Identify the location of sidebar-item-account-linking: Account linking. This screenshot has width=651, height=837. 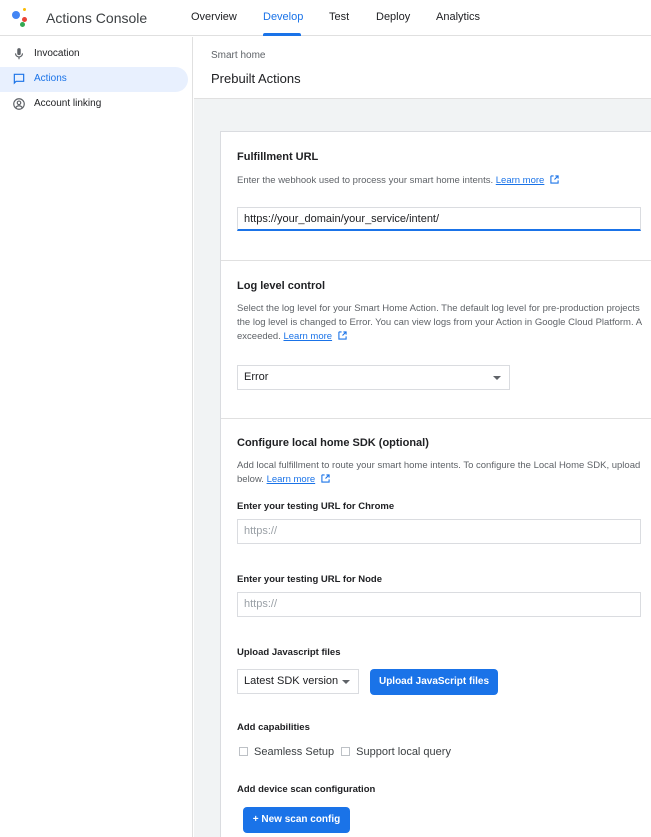
(94, 104).